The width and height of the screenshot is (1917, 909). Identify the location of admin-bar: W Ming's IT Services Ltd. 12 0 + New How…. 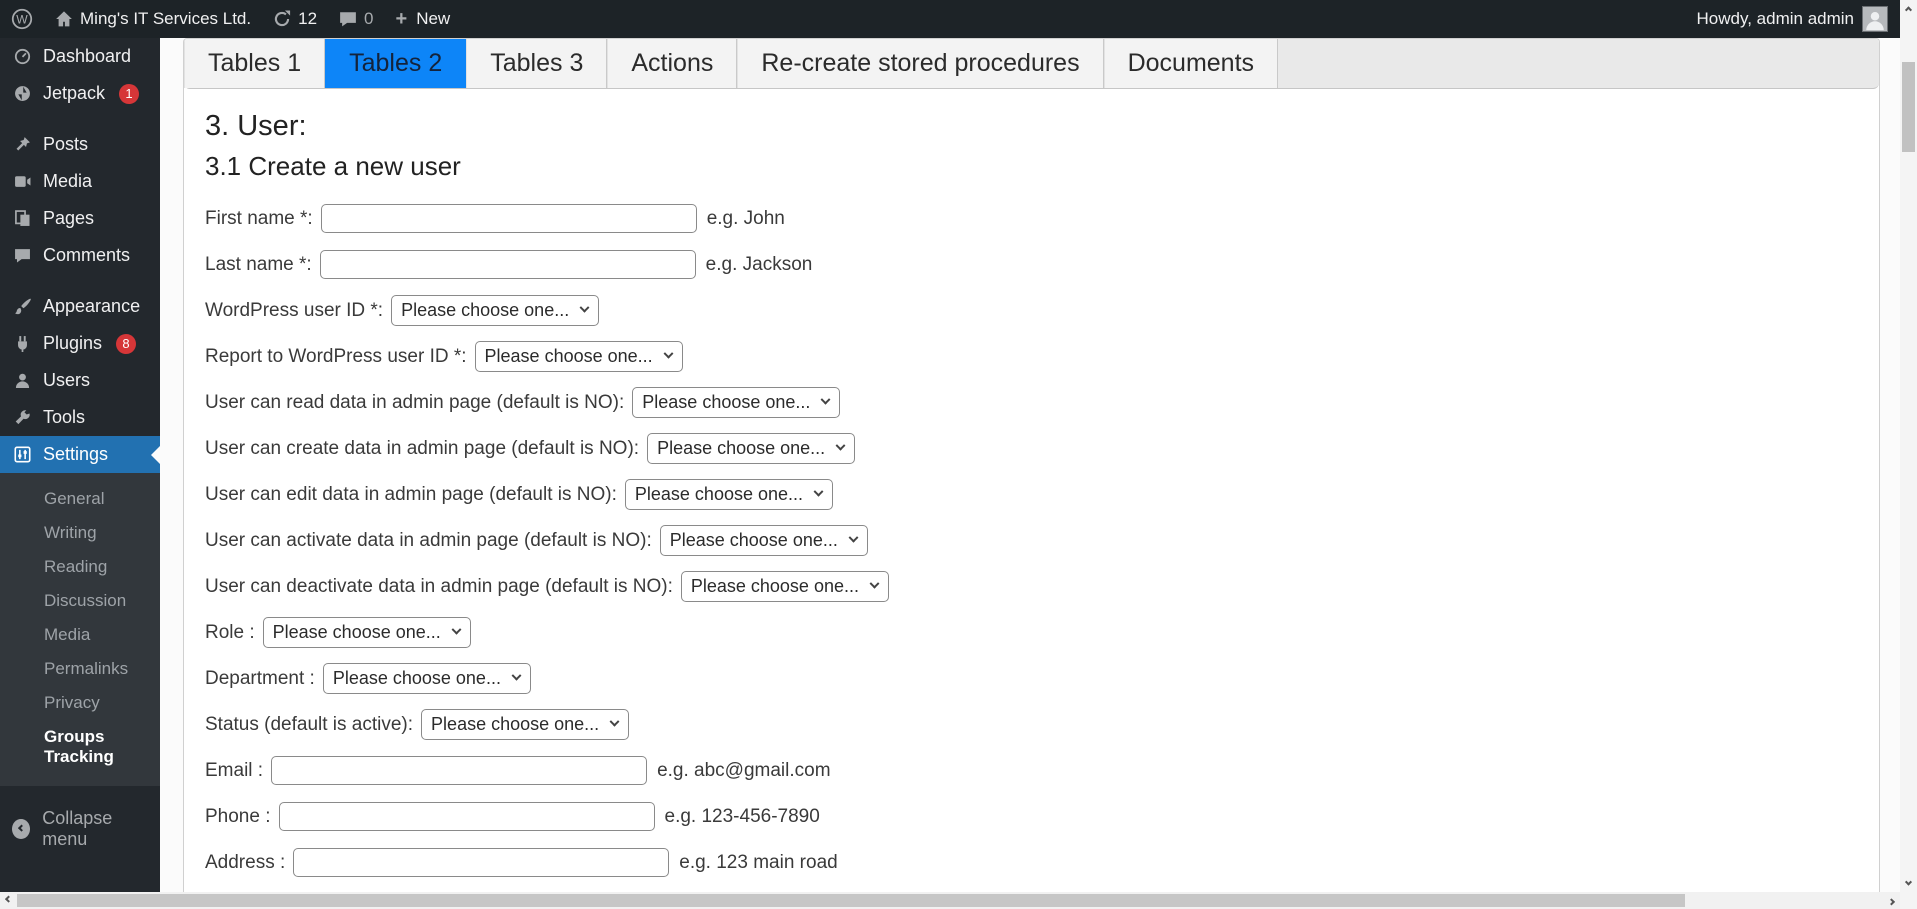
(950, 19).